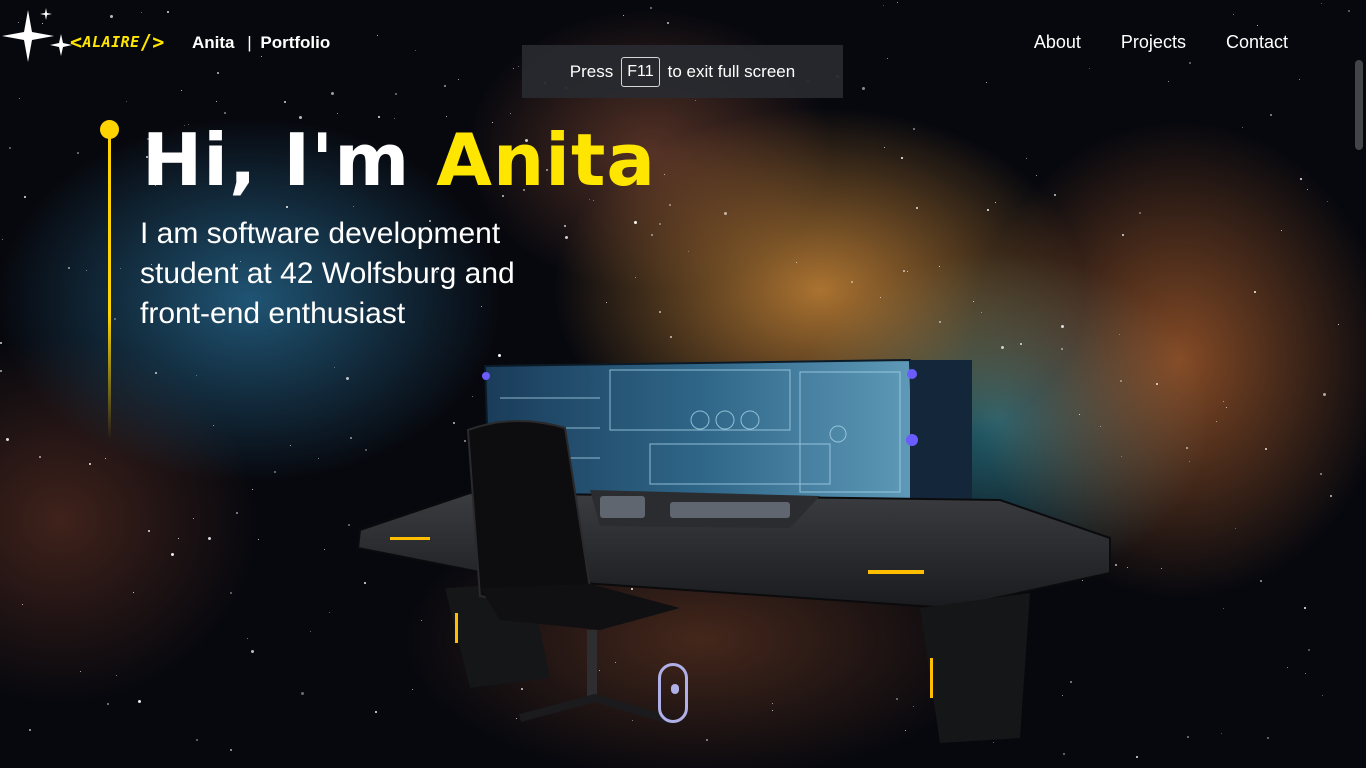 Image resolution: width=1366 pixels, height=768 pixels. What do you see at coordinates (1257, 42) in the screenshot?
I see `nav-contact-link: Contact` at bounding box center [1257, 42].